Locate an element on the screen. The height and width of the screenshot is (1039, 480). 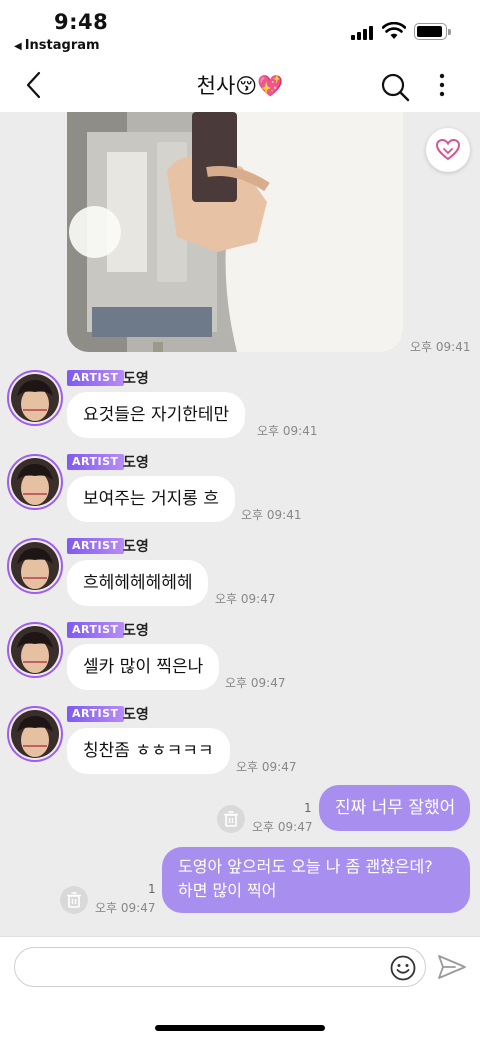
incoming-message: ARTIST 도영 보여주는 거지롱 흐 오후 09:41 is located at coordinates (240, 490).